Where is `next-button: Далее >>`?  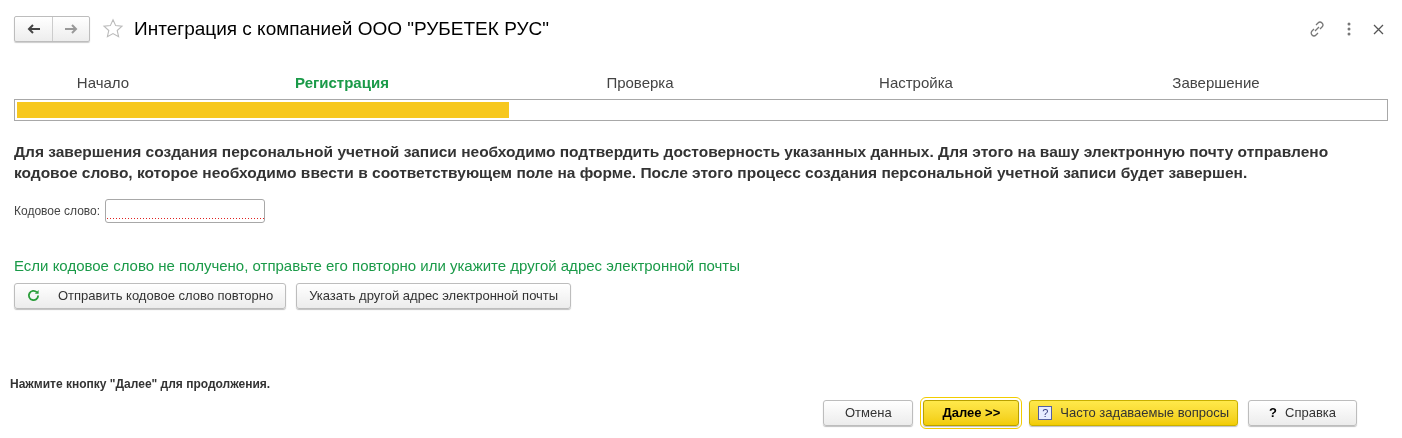 next-button: Далее >> is located at coordinates (971, 413).